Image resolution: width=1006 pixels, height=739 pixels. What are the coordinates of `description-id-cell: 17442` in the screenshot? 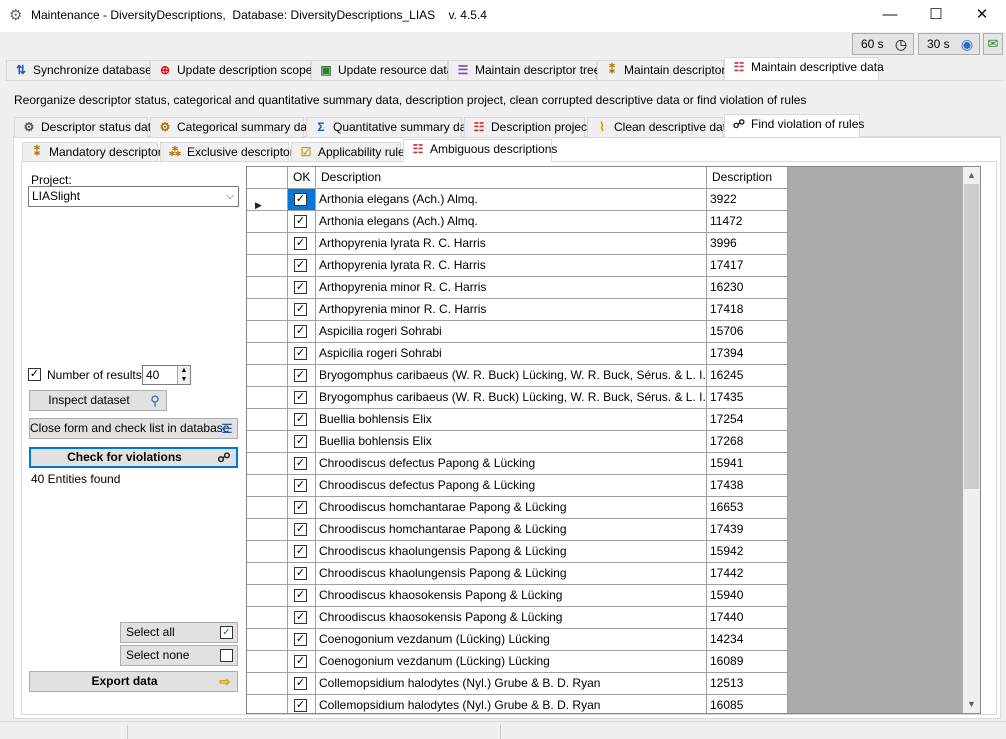 It's located at (747, 574).